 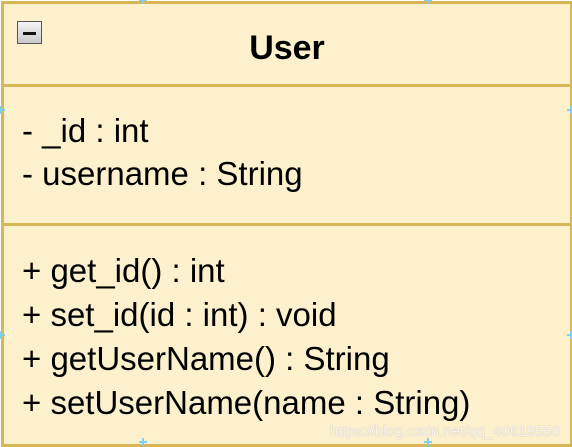 I want to click on attributes-divider, so click(x=287, y=85).